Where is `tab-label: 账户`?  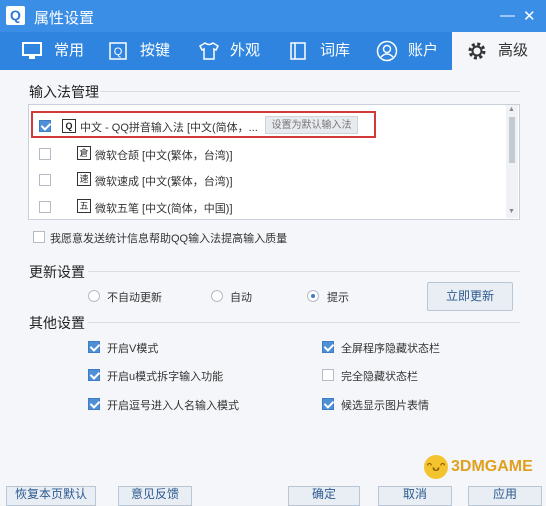 tab-label: 账户 is located at coordinates (423, 50).